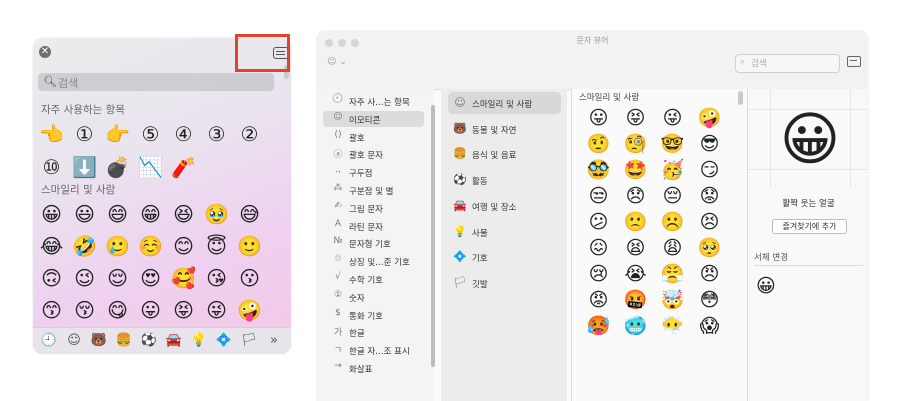  What do you see at coordinates (84, 167) in the screenshot?
I see `emoji-cell: ⬇️` at bounding box center [84, 167].